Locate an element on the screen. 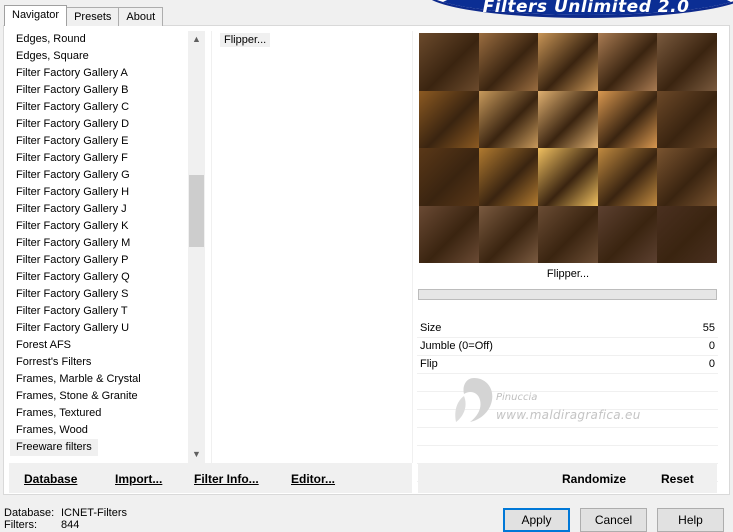 This screenshot has height=532, width=733. param-value: 55 is located at coordinates (708, 328).